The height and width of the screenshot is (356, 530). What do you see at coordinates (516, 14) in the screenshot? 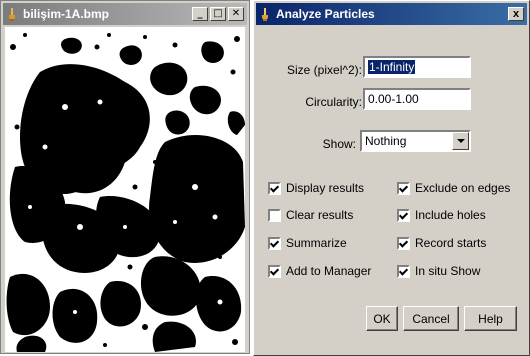
I see `dialog-close-button: x` at bounding box center [516, 14].